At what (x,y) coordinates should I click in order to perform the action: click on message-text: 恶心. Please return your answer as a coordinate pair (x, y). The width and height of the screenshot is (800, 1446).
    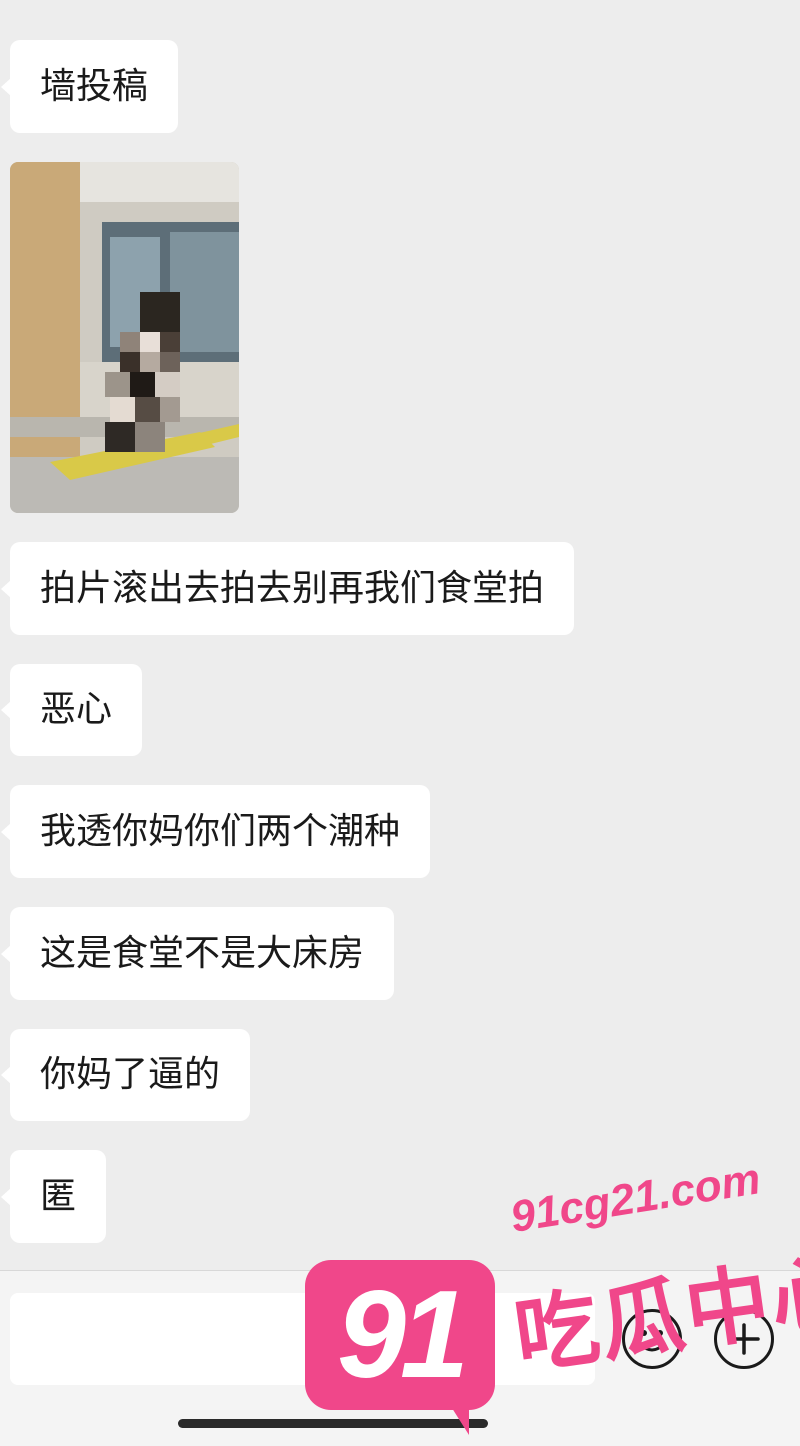
    Looking at the image, I should click on (76, 709).